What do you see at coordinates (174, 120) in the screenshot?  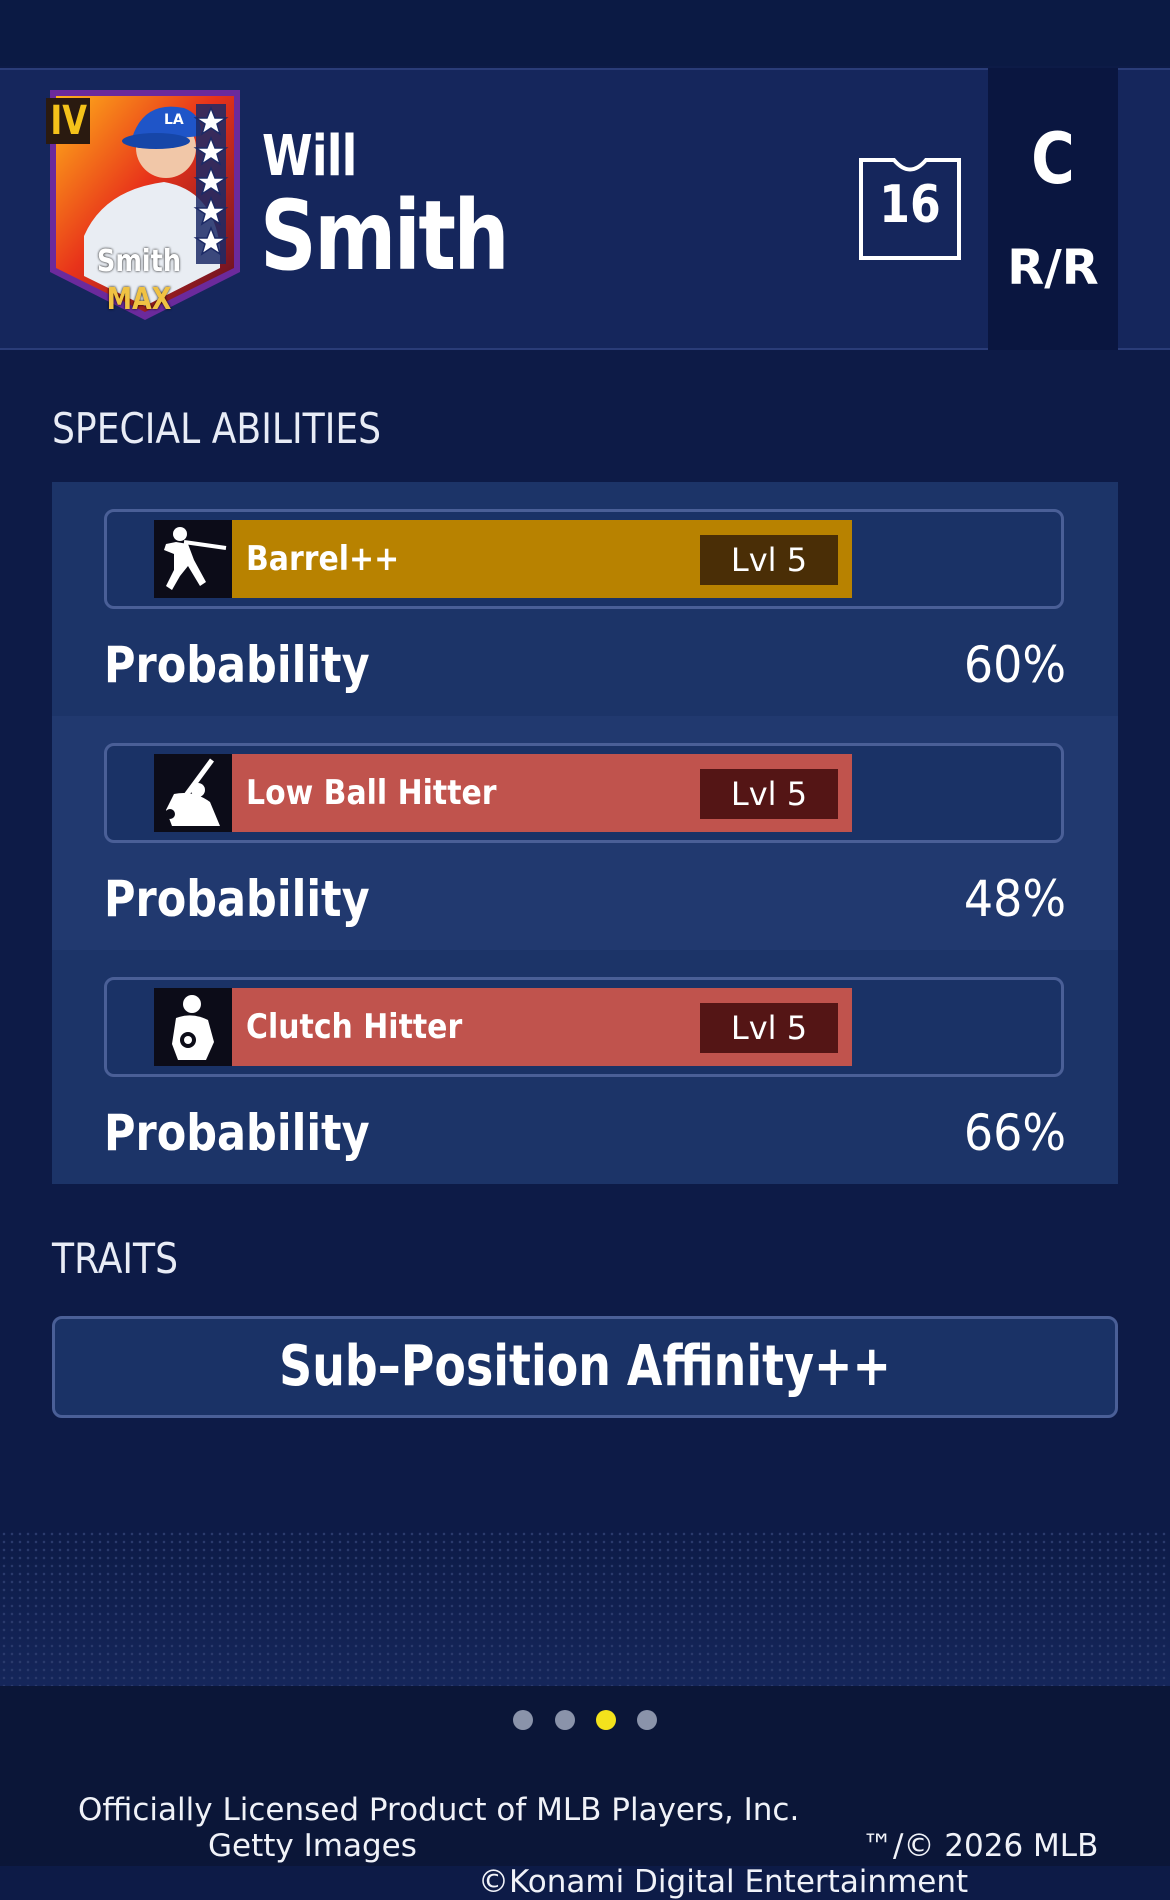 I see `svg-text: LA` at bounding box center [174, 120].